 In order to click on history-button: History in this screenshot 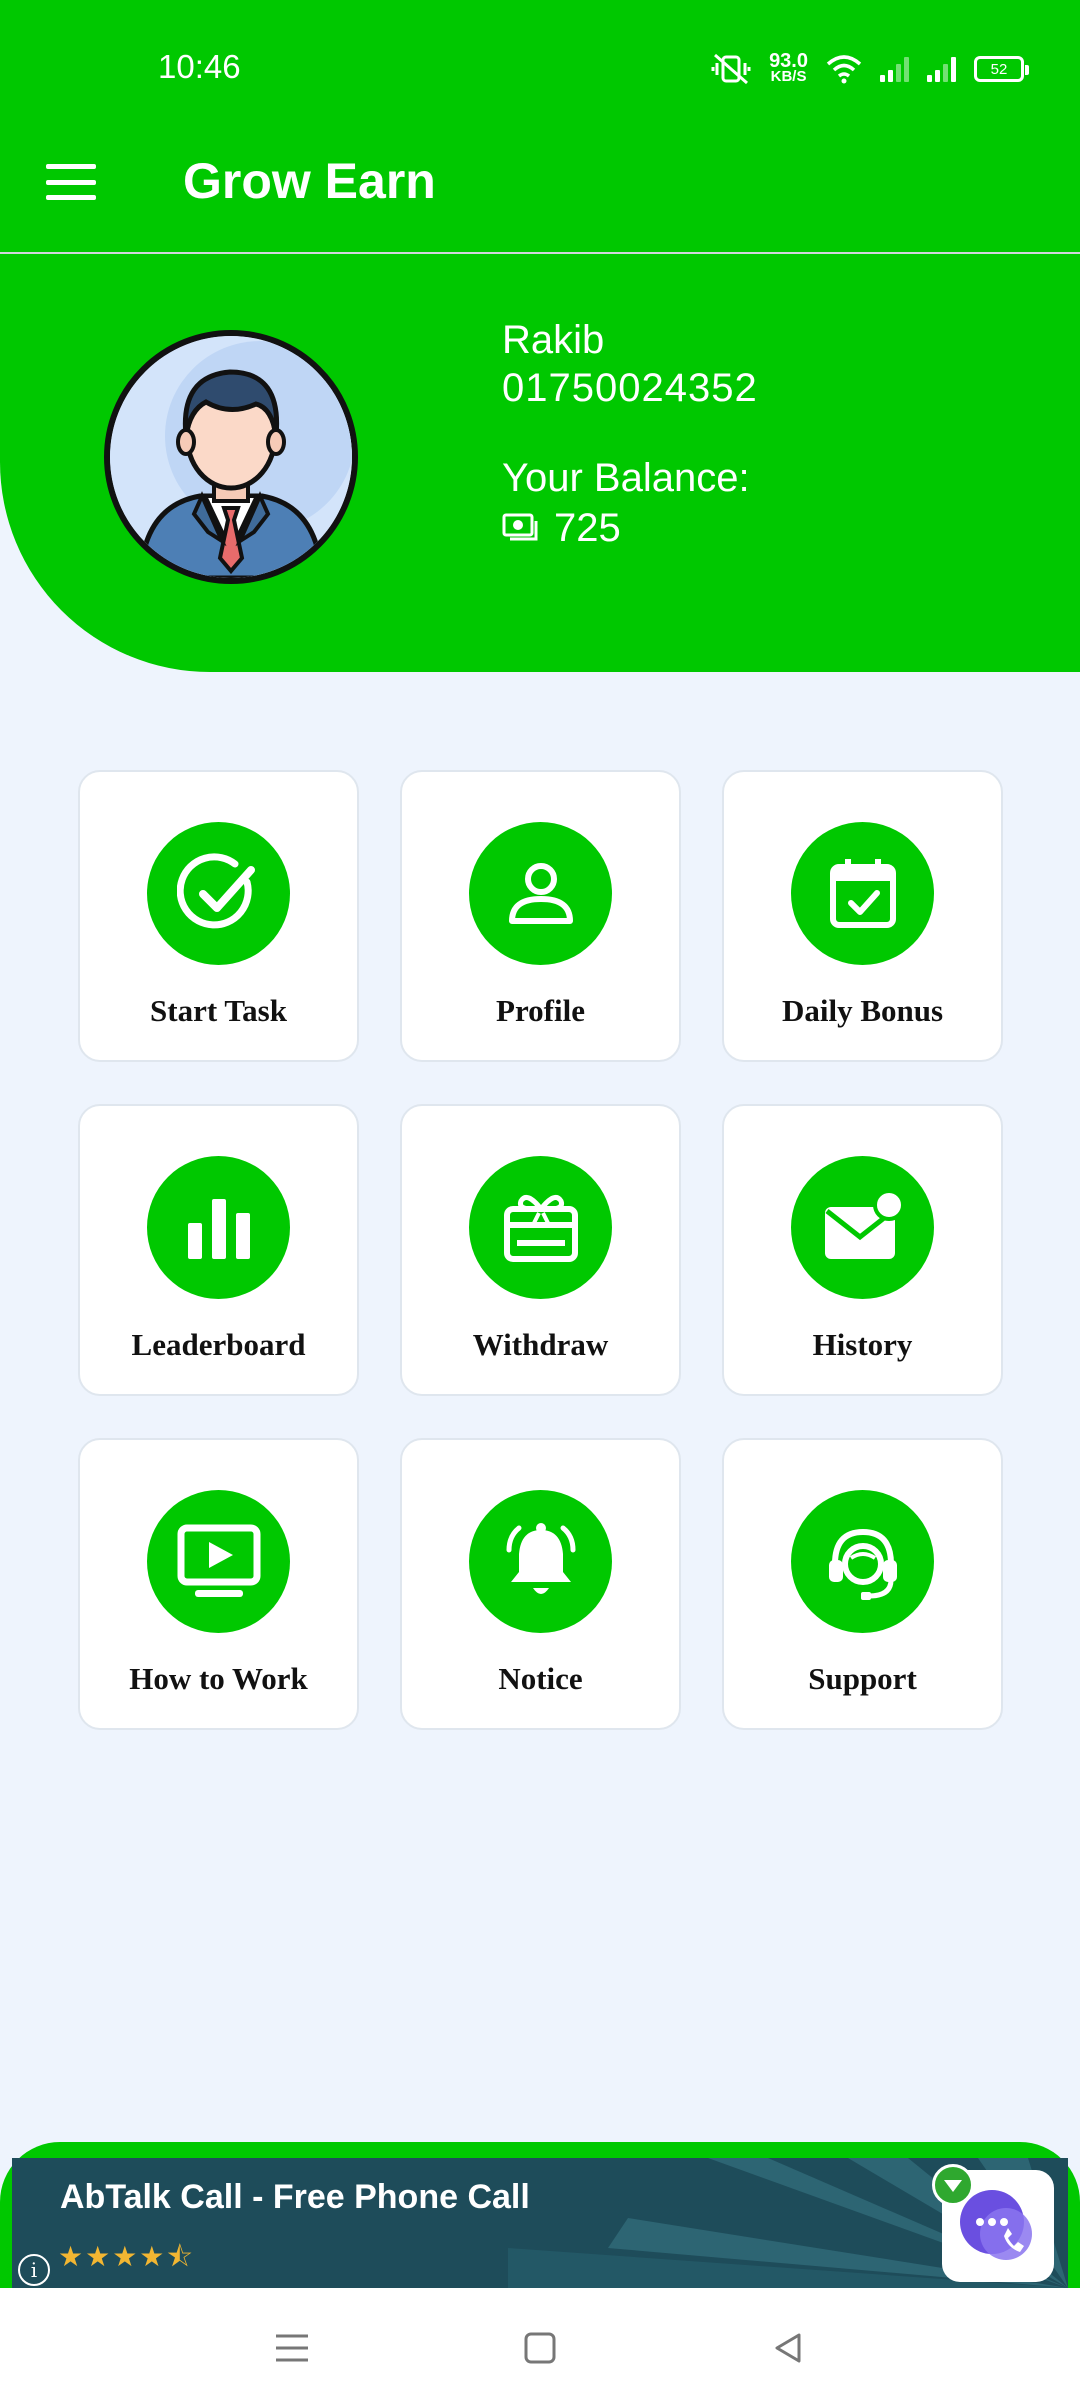, I will do `click(862, 1250)`.